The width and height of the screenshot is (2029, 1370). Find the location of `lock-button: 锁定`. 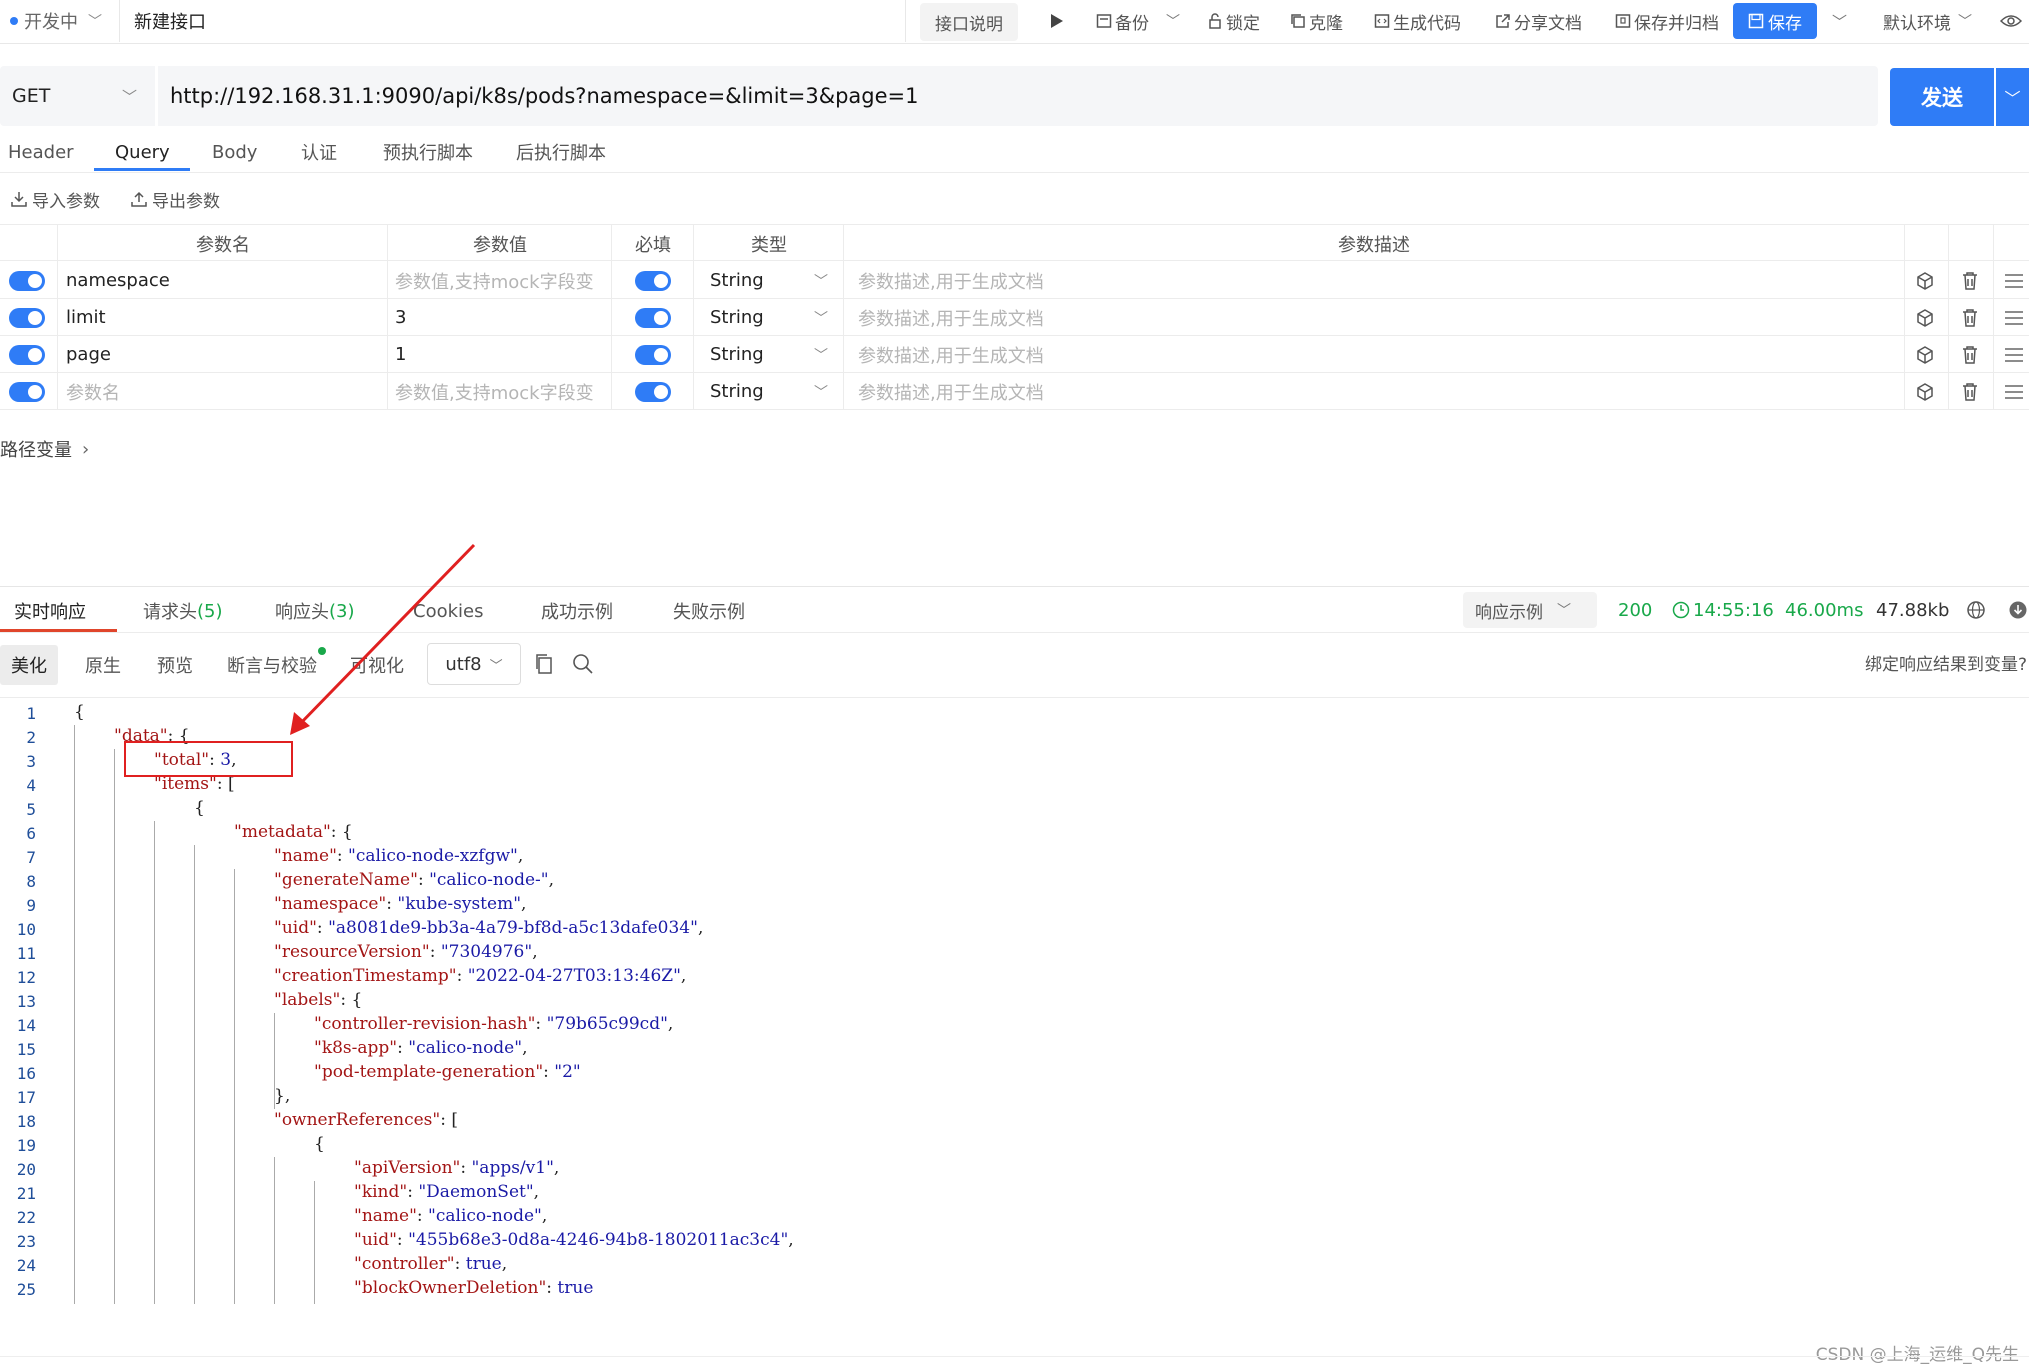

lock-button: 锁定 is located at coordinates (1233, 21).